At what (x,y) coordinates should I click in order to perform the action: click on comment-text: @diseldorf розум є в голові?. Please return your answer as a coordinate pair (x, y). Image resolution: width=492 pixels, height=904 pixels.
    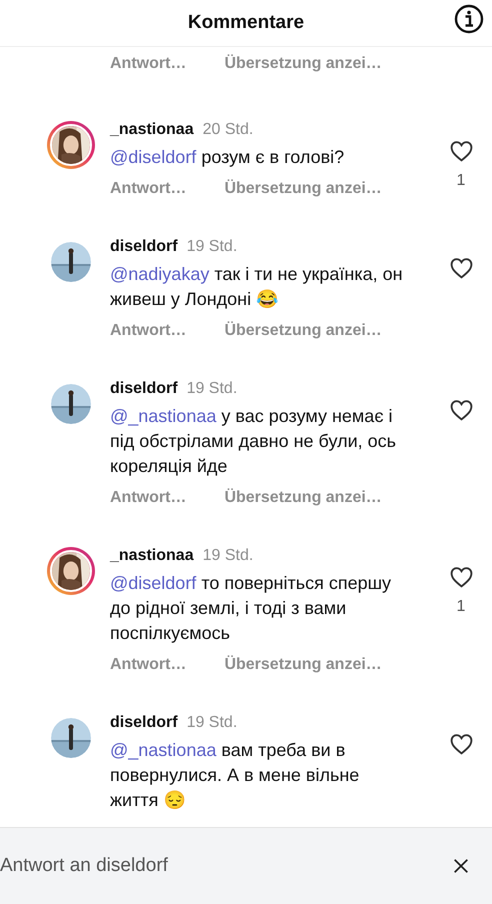
    Looking at the image, I should click on (228, 157).